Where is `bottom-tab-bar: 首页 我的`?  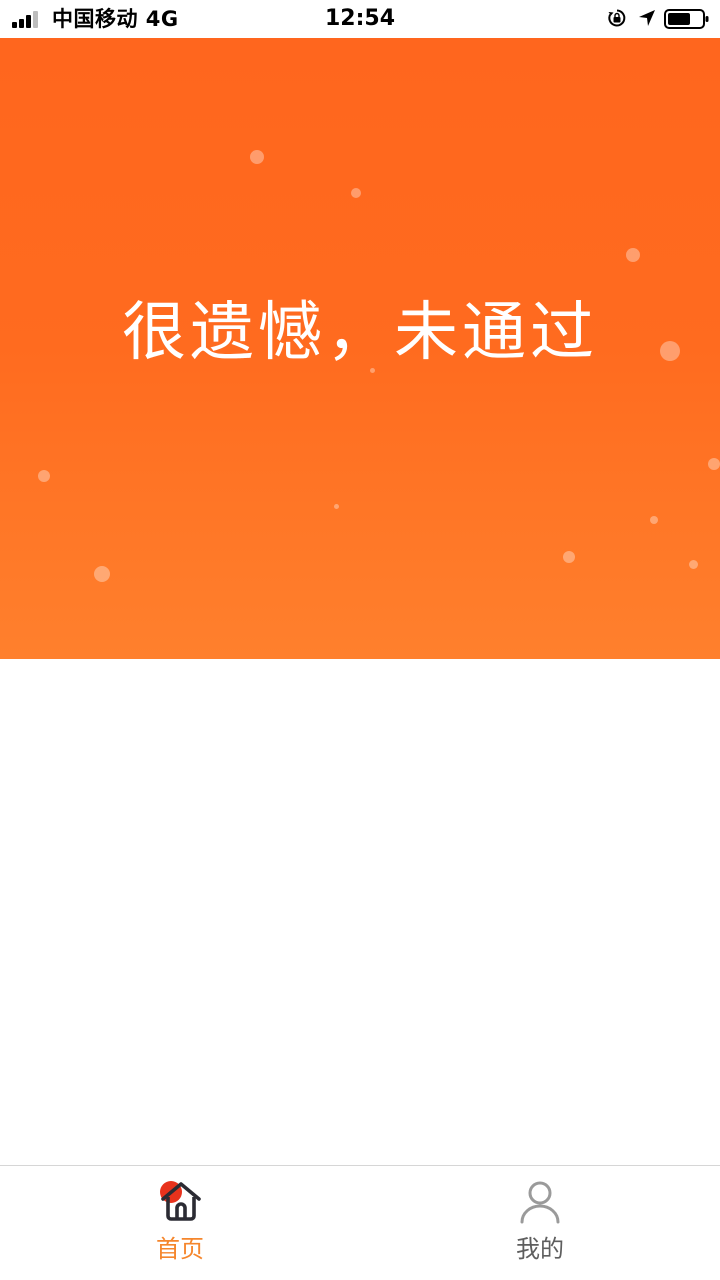 bottom-tab-bar: 首页 我的 is located at coordinates (360, 1222).